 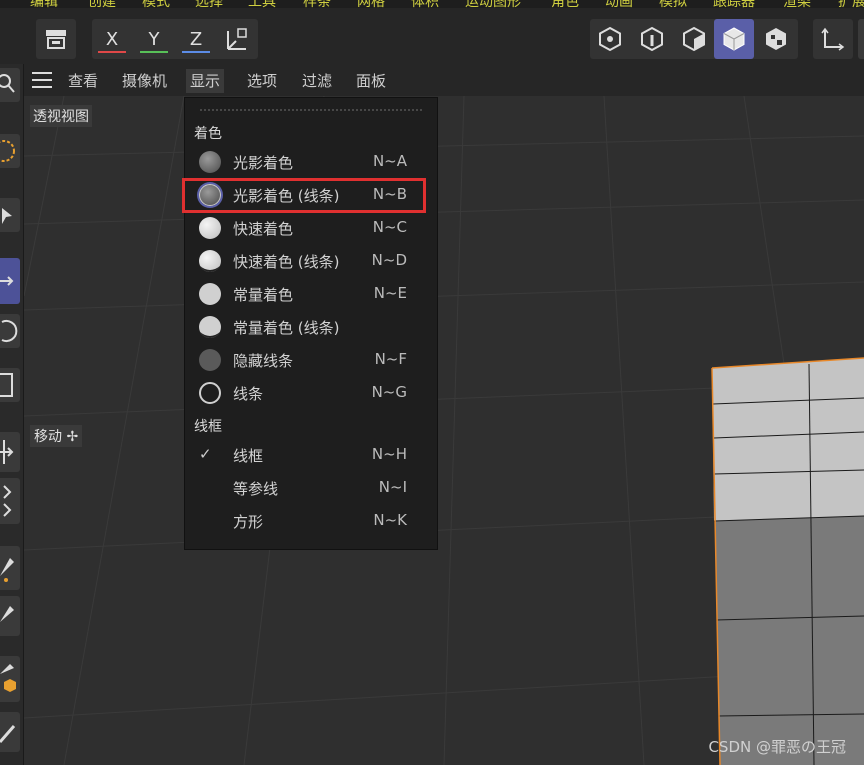 What do you see at coordinates (390, 520) in the screenshot?
I see `menu-item-shortcut: N~K` at bounding box center [390, 520].